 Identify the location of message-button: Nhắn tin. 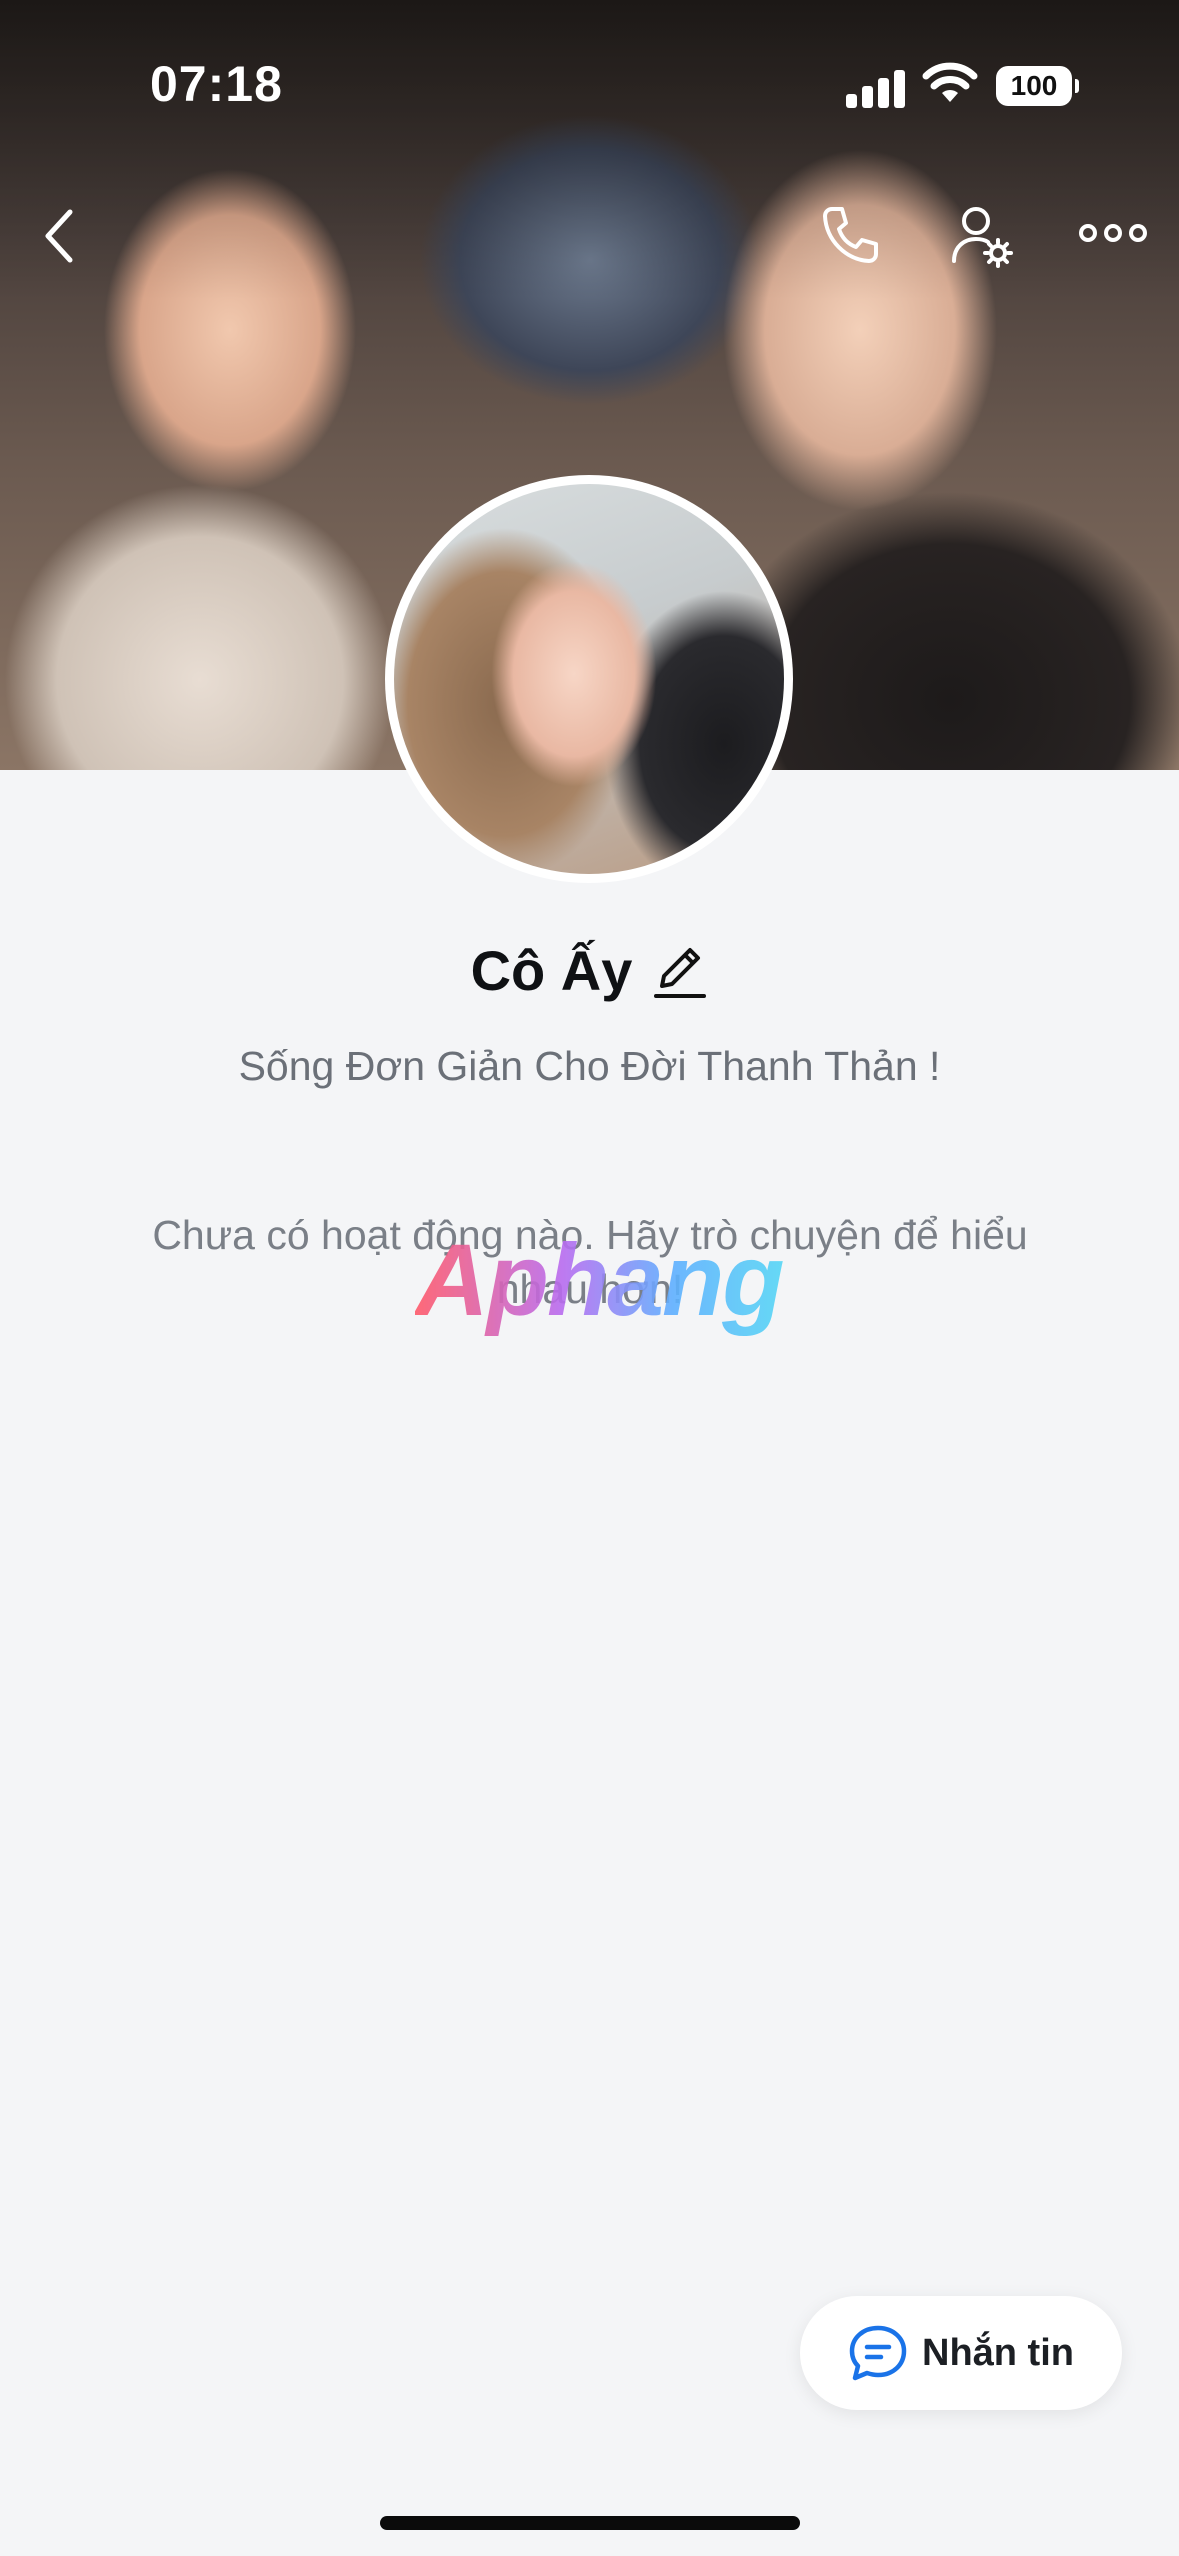
(961, 2353).